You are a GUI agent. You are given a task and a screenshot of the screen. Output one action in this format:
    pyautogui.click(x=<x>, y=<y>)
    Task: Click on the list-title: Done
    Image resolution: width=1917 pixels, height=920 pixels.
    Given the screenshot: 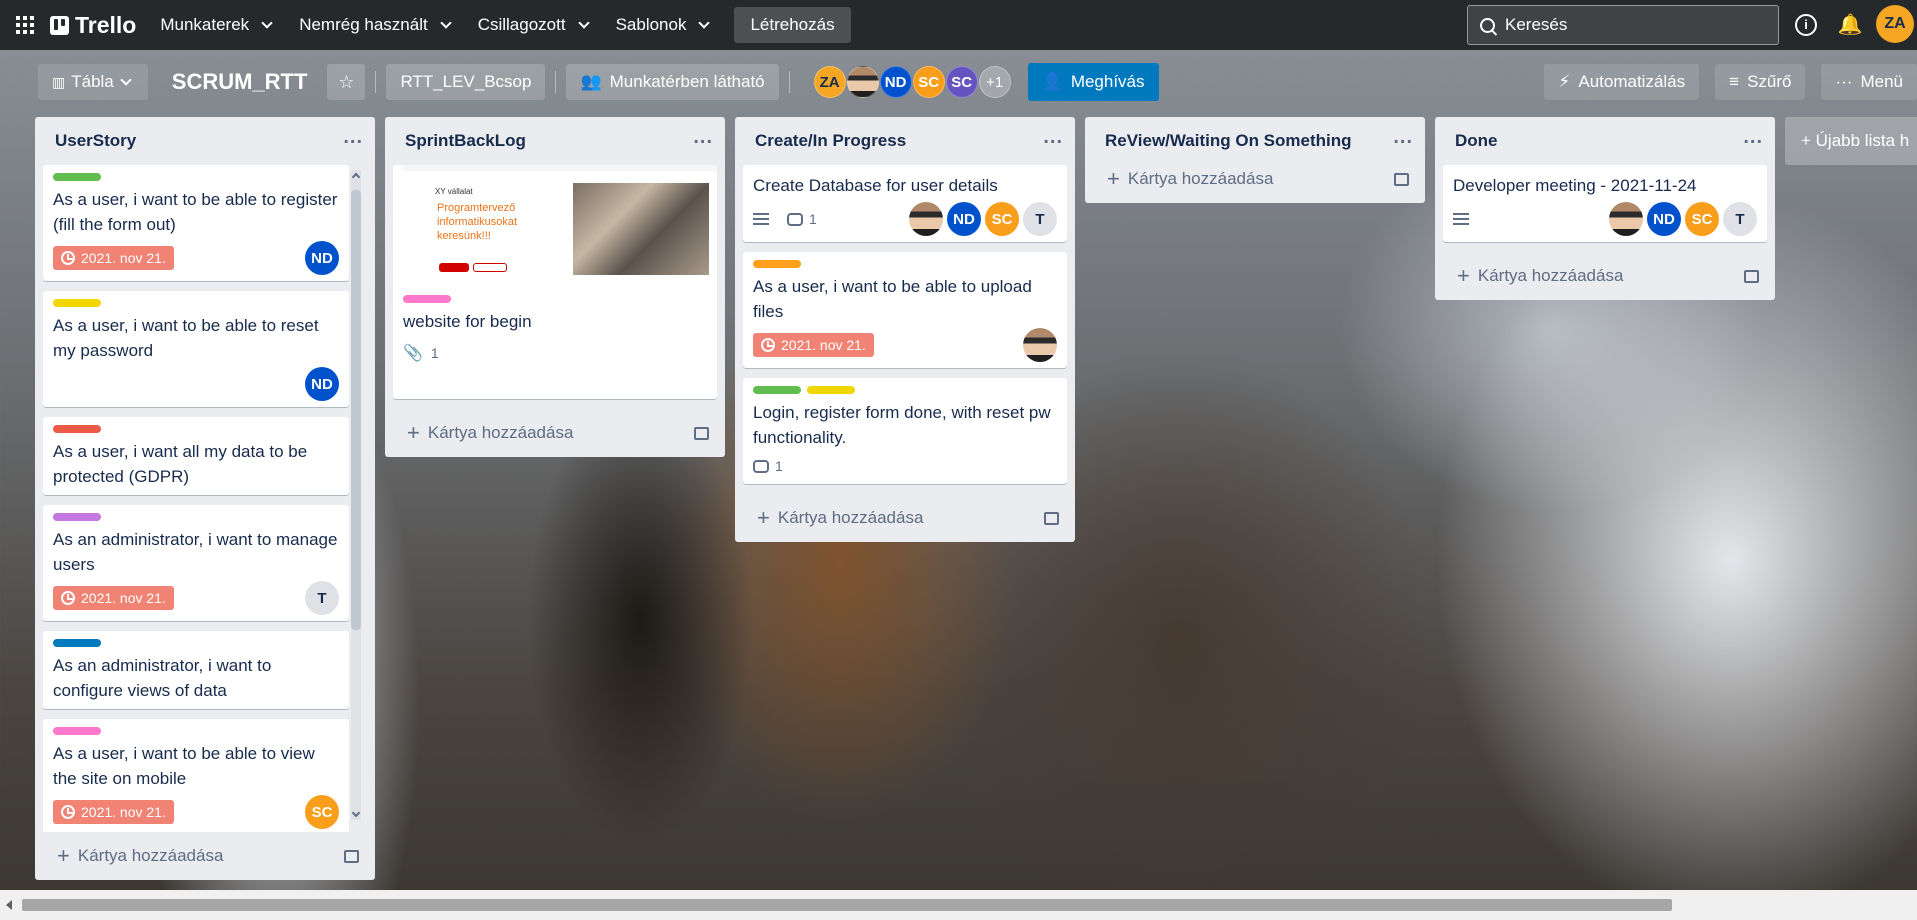 What is the action you would take?
    pyautogui.click(x=1599, y=141)
    